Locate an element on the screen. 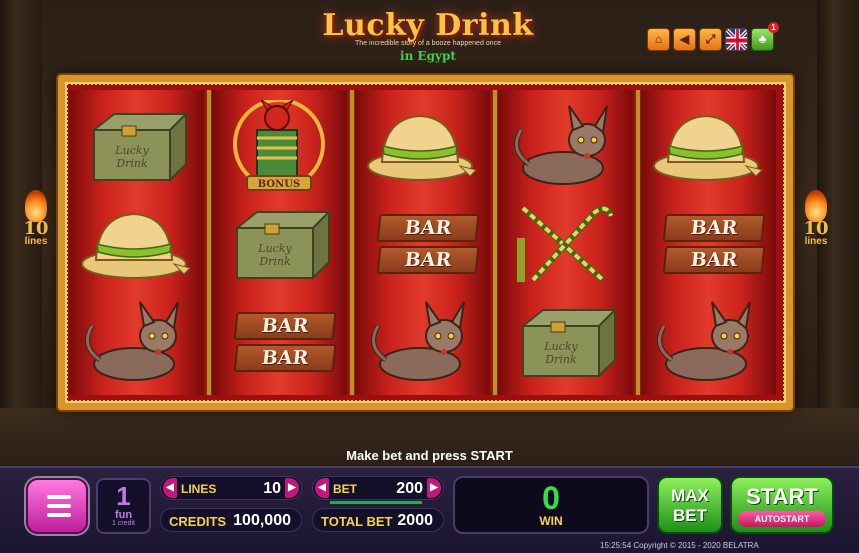 This screenshot has width=859, height=553. reel-4: Lucky Drink is located at coordinates (565, 242).